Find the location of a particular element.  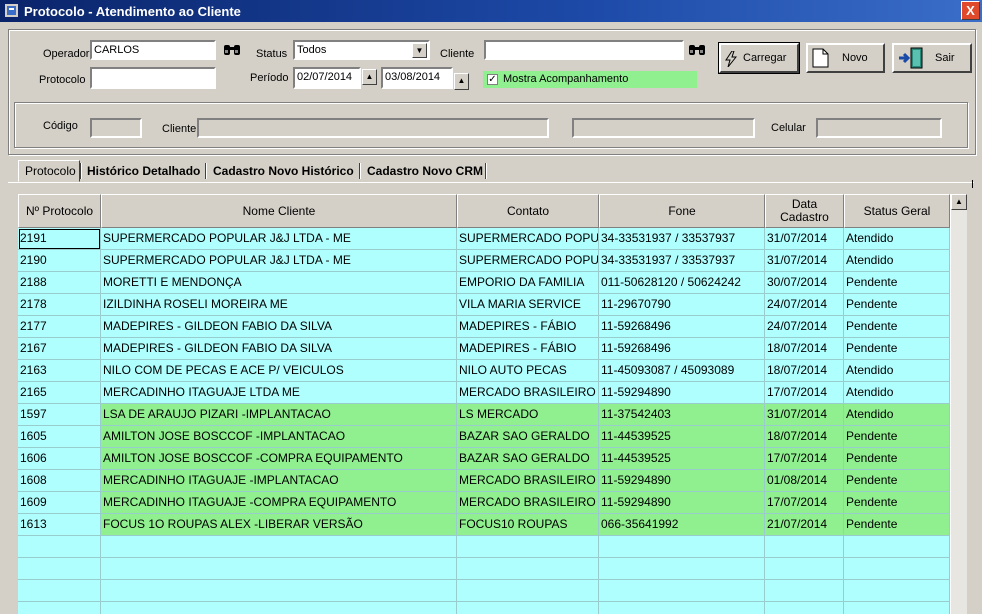

cell-contato: MADEPIRES - FÁBIO is located at coordinates (528, 327).